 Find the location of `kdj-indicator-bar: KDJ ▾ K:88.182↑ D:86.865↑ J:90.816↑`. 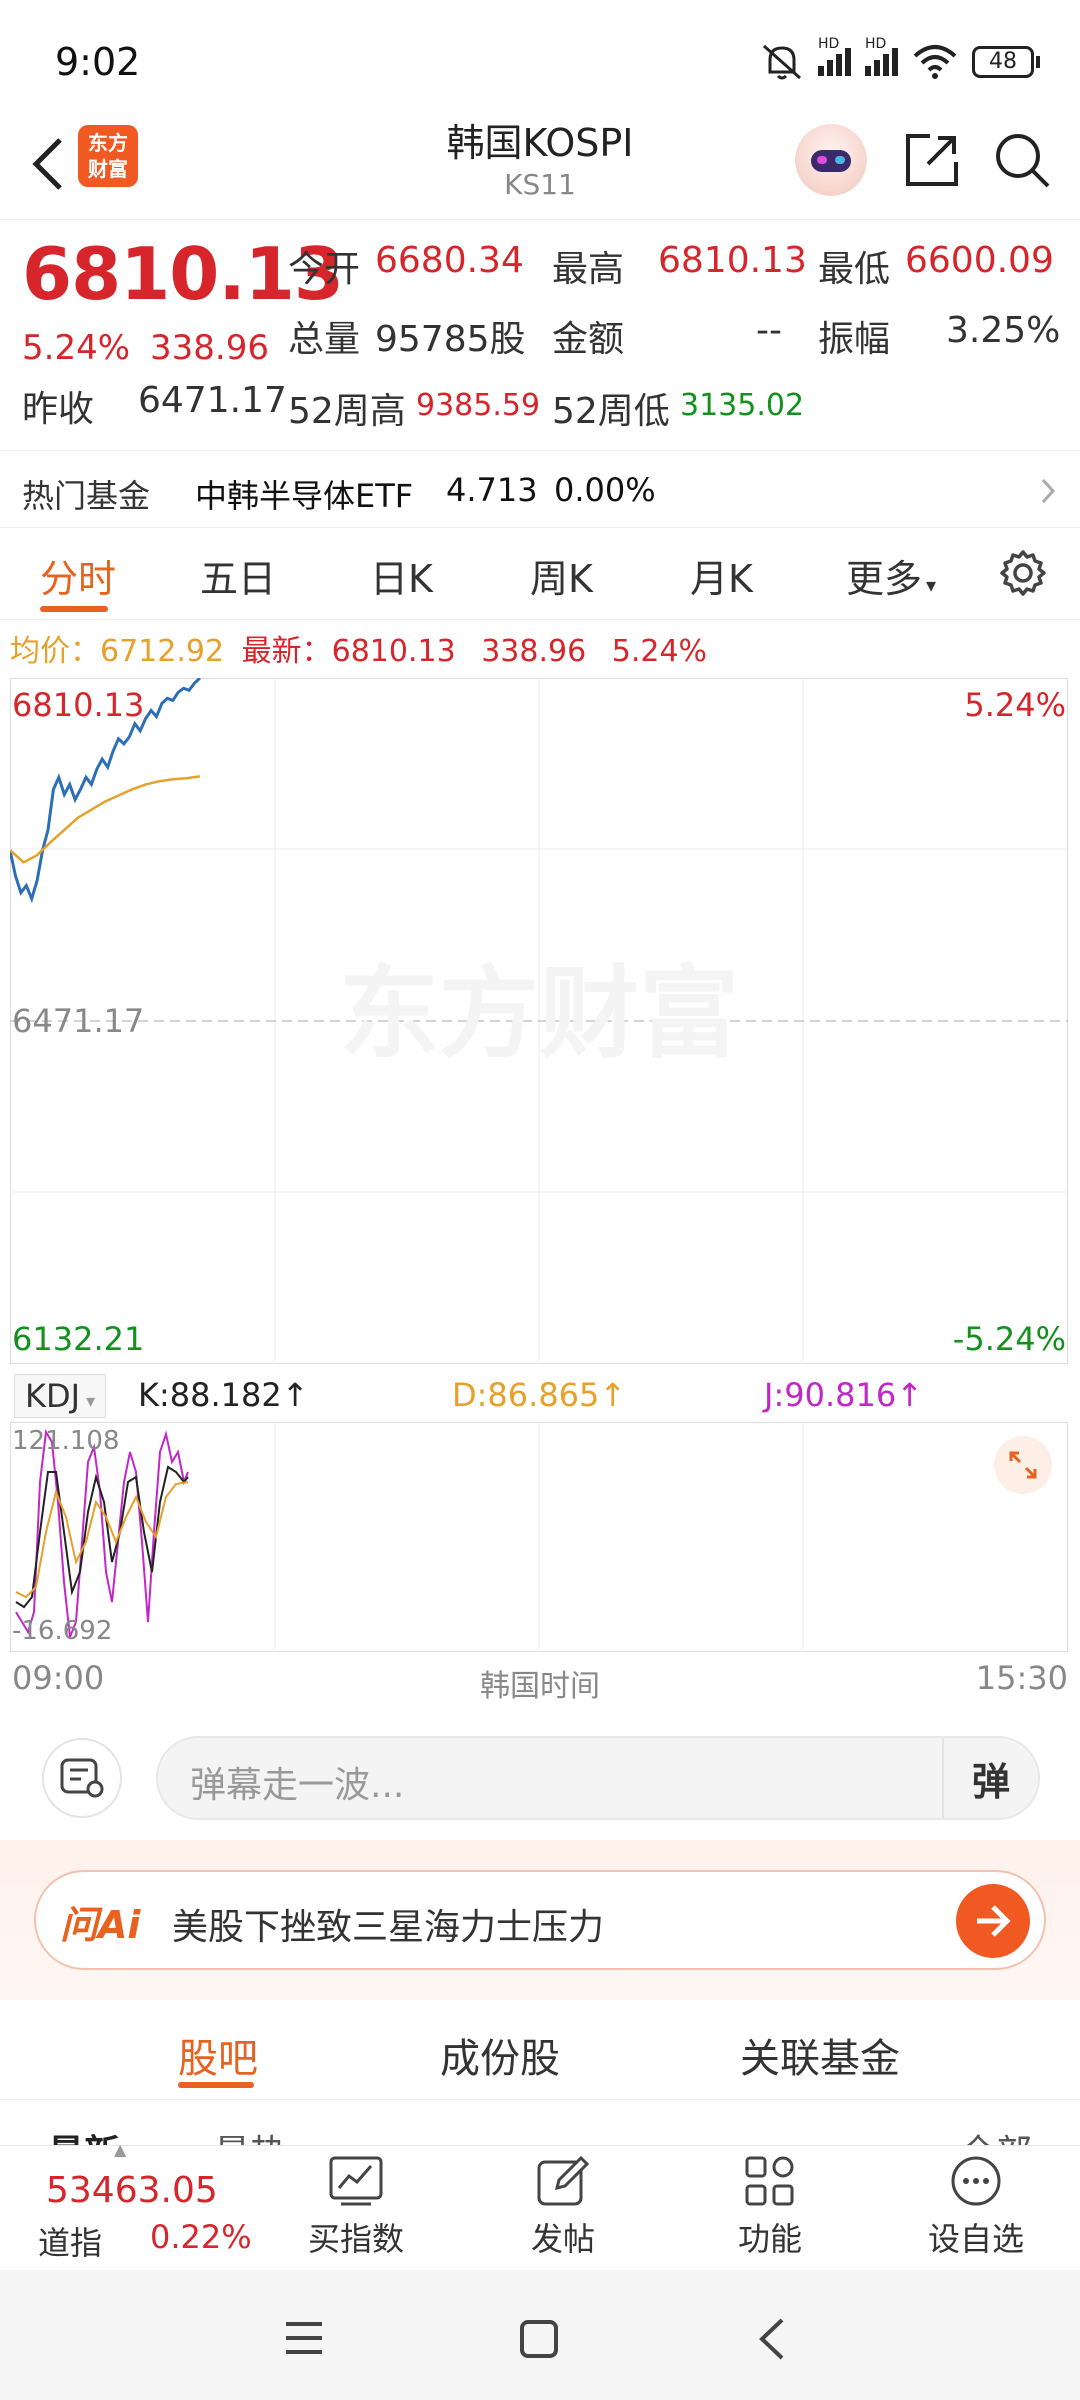

kdj-indicator-bar: KDJ ▾ K:88.182↑ D:86.865↑ J:90.816↑ is located at coordinates (540, 1396).